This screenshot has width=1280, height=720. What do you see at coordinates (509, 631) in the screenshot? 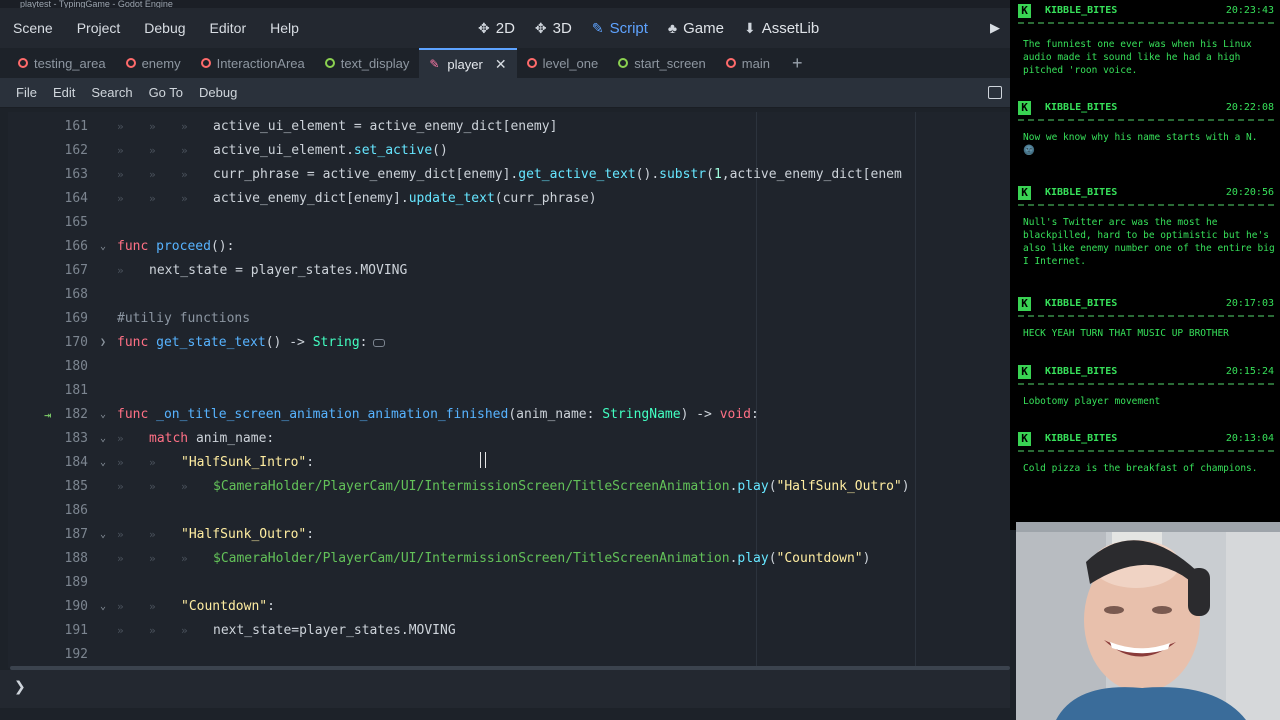
I see `code-line: 191 » » » next_state=player_states.MOVING` at bounding box center [509, 631].